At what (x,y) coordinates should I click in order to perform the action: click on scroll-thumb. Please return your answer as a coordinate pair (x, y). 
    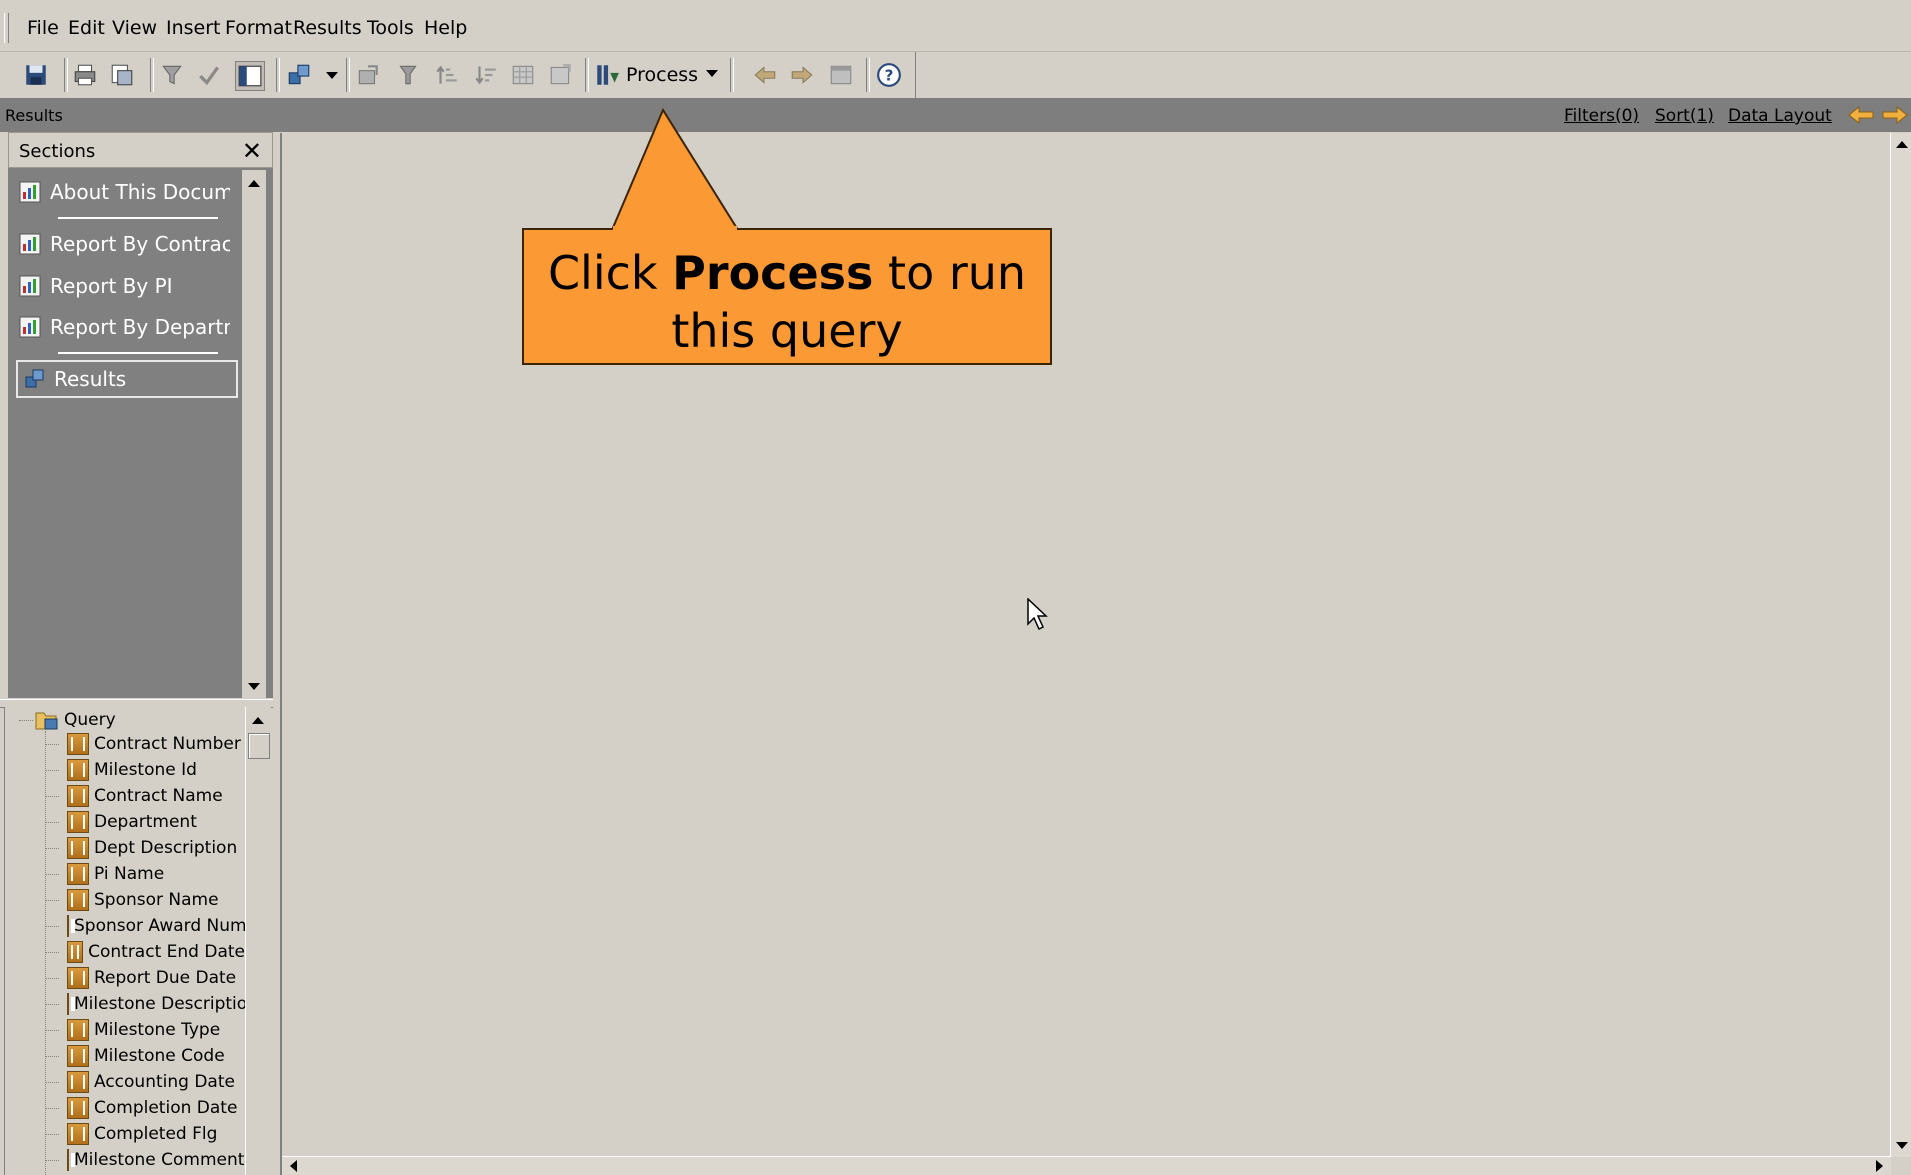
    Looking at the image, I should click on (259, 746).